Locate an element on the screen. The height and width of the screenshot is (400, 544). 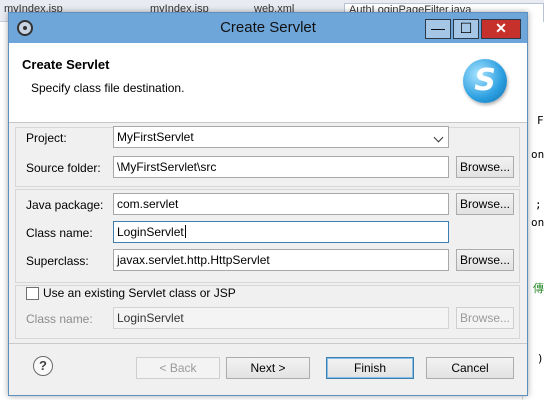
servlet-logo-icon: S is located at coordinates (485, 81).